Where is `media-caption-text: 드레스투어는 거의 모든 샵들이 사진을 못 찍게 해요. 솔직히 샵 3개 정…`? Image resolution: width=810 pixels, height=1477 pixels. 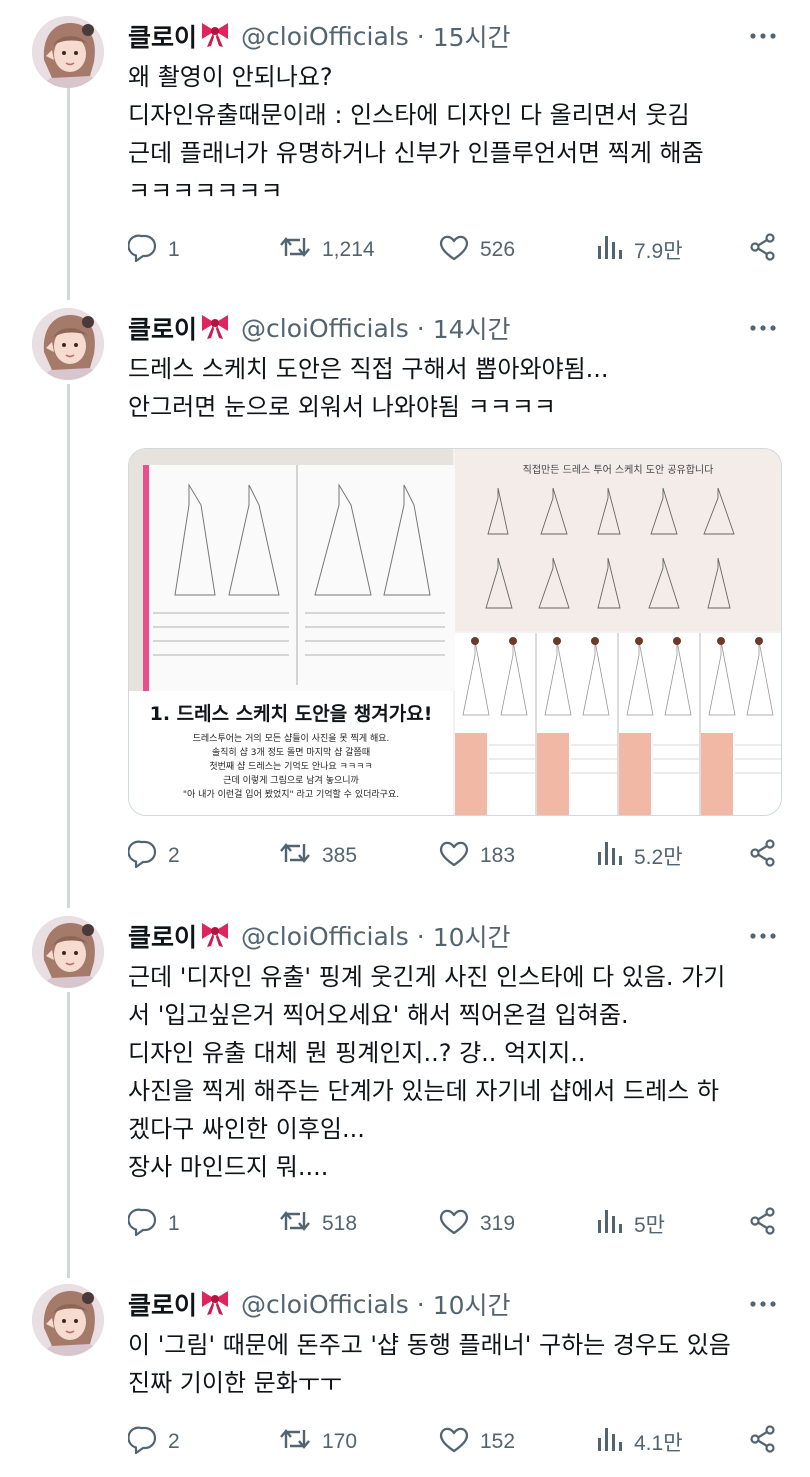 media-caption-text: 드레스투어는 거의 모든 샵들이 사진을 못 찍게 해요. 솔직히 샵 3개 정… is located at coordinates (291, 767).